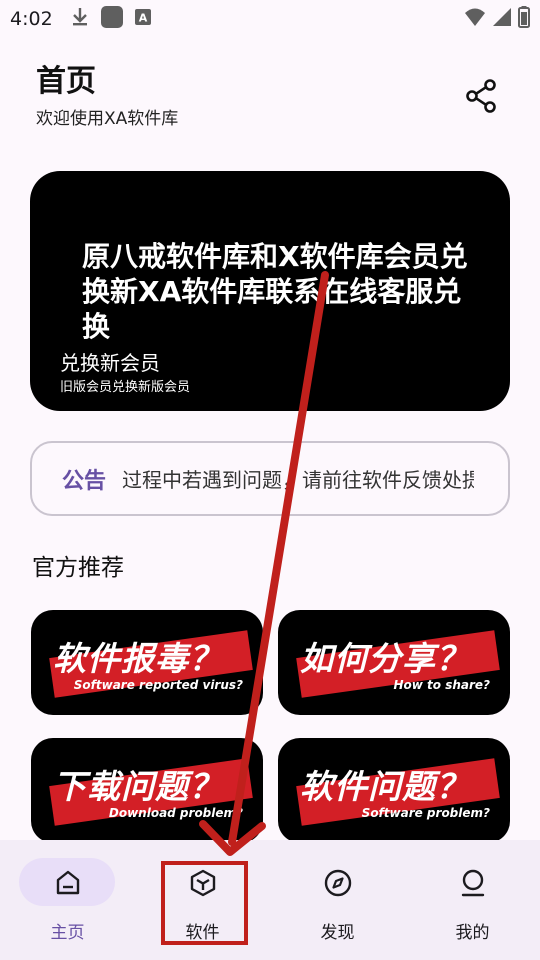  I want to click on status-right-icons, so click(497, 19).